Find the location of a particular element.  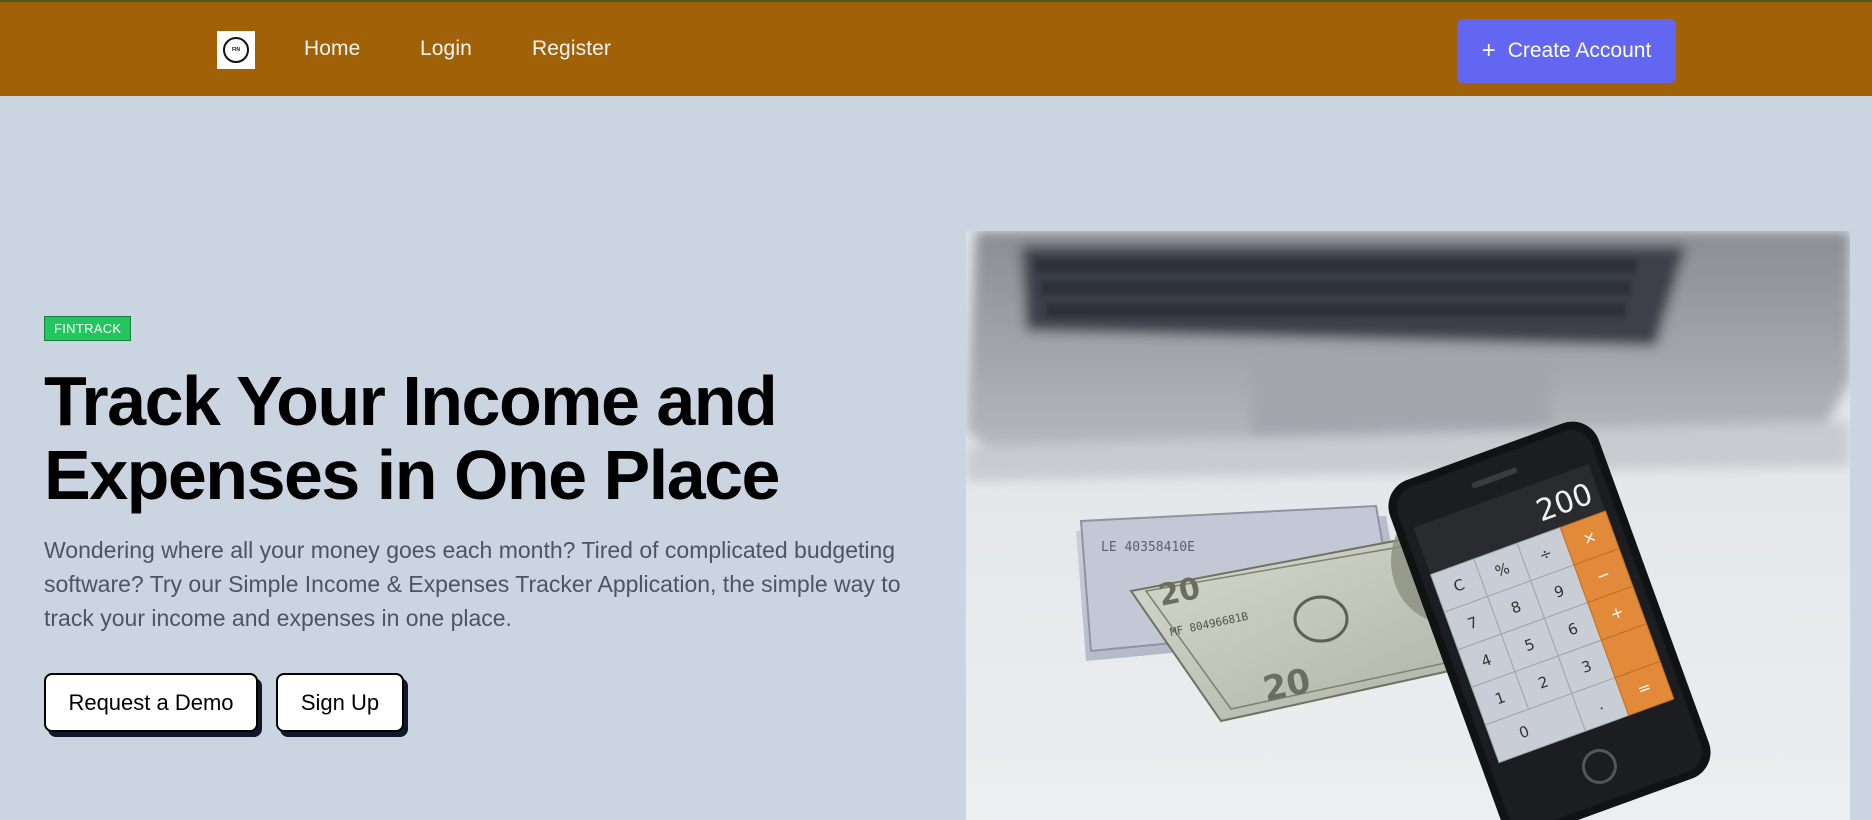

plus-icon: + is located at coordinates (1488, 50).